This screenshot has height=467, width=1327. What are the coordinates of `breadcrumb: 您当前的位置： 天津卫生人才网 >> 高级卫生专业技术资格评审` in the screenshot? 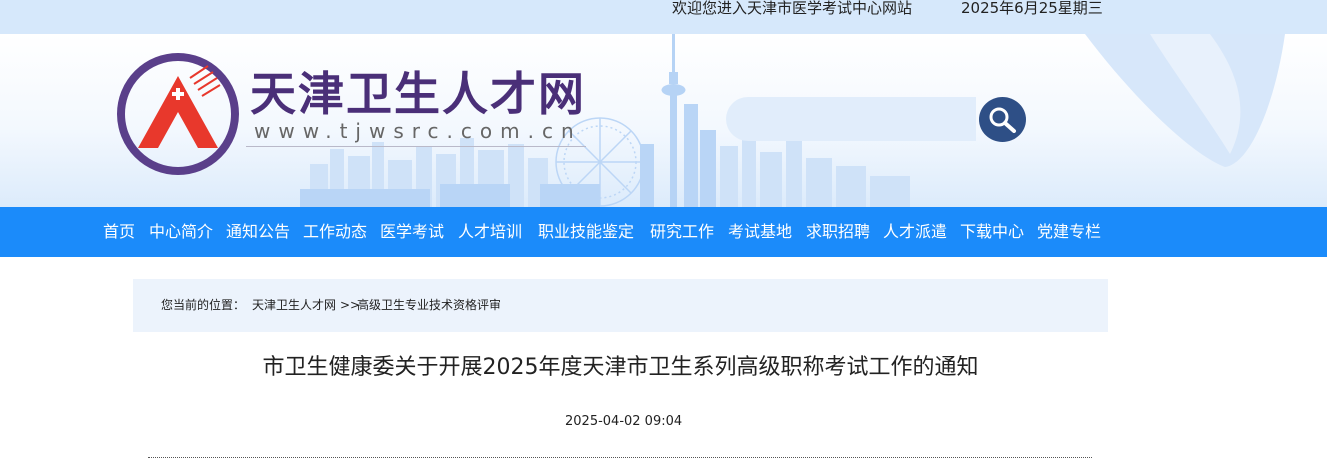 It's located at (620, 305).